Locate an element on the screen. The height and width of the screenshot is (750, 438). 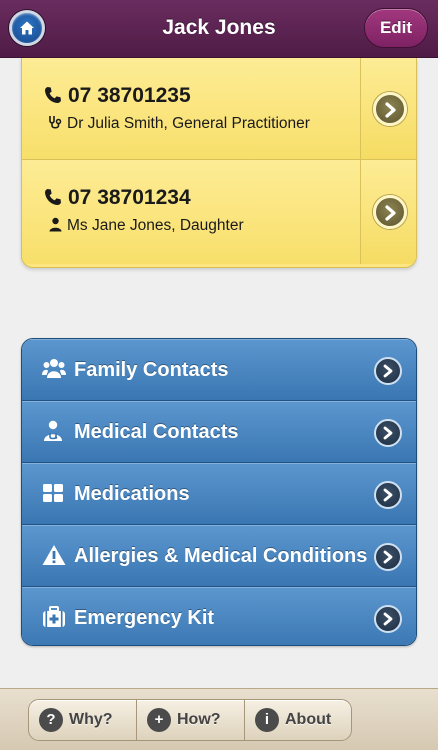
contact-name: Ms Jane Jones, Daughter is located at coordinates (146, 226).